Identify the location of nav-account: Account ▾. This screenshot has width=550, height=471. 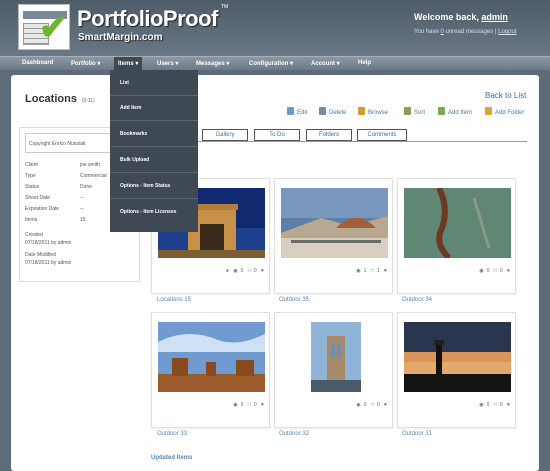
(325, 63).